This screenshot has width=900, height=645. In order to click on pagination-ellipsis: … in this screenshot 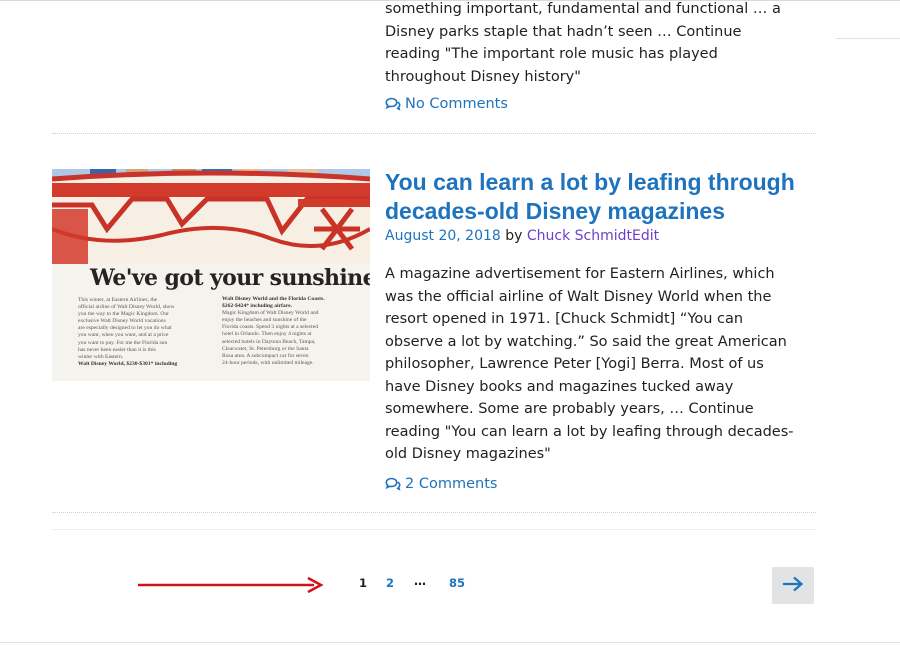, I will do `click(420, 581)`.